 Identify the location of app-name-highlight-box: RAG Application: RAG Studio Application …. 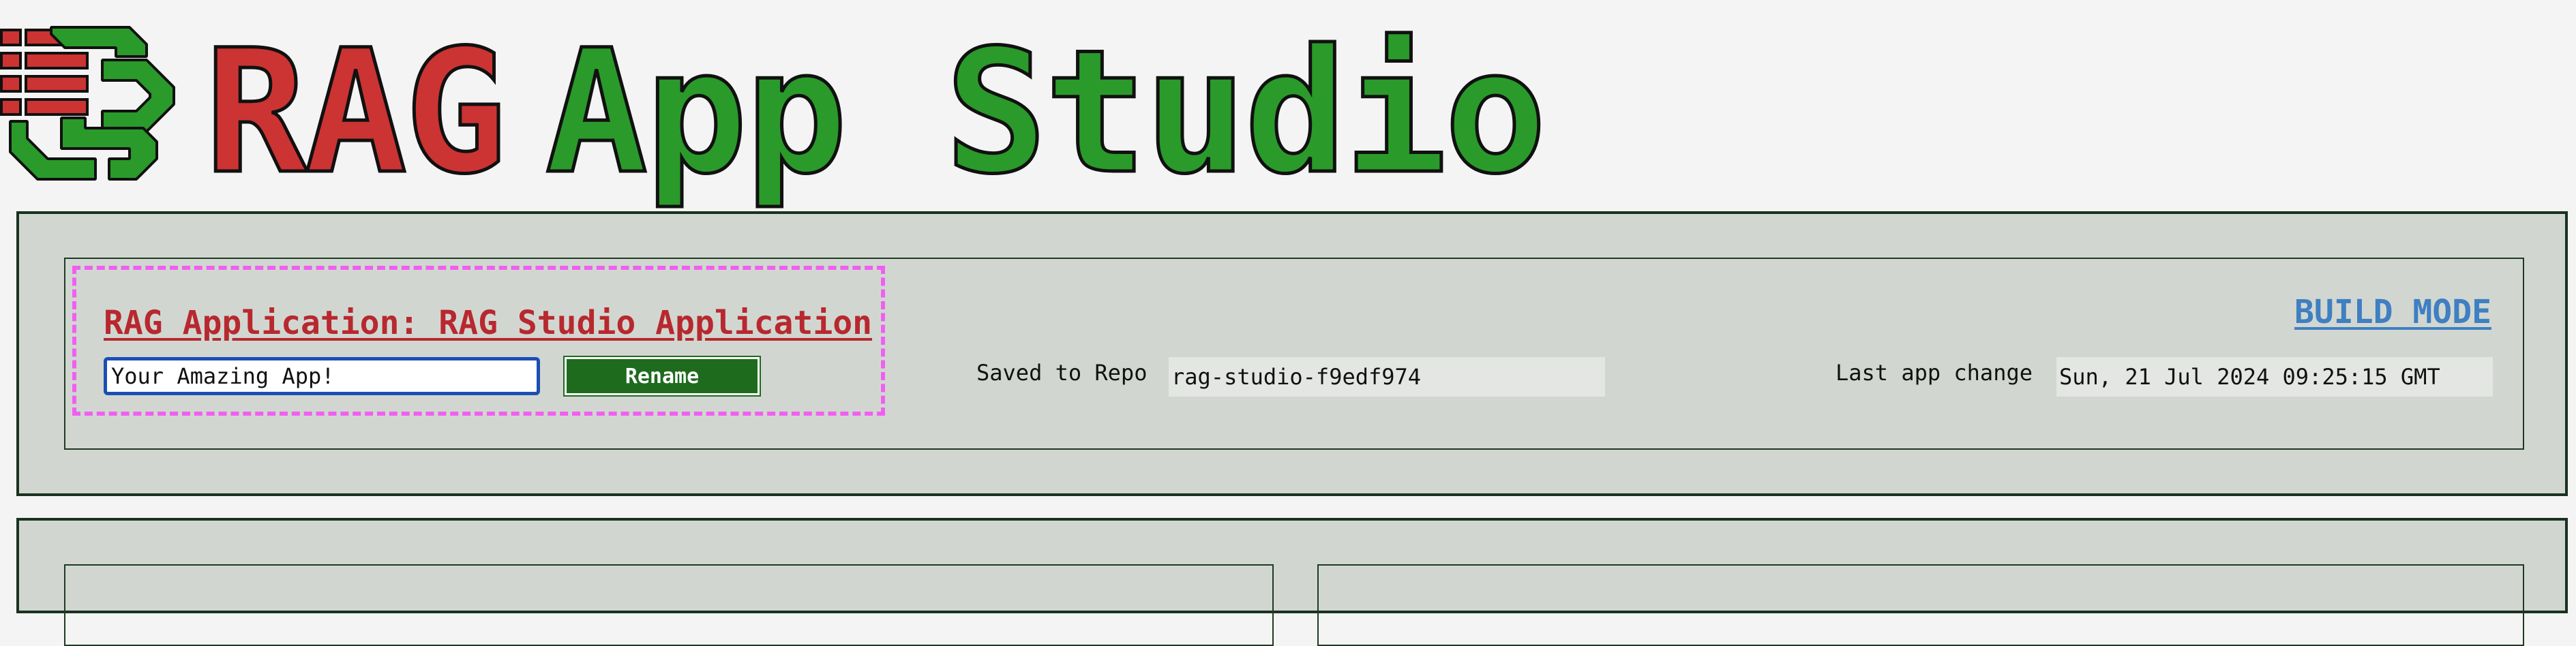
(478, 341).